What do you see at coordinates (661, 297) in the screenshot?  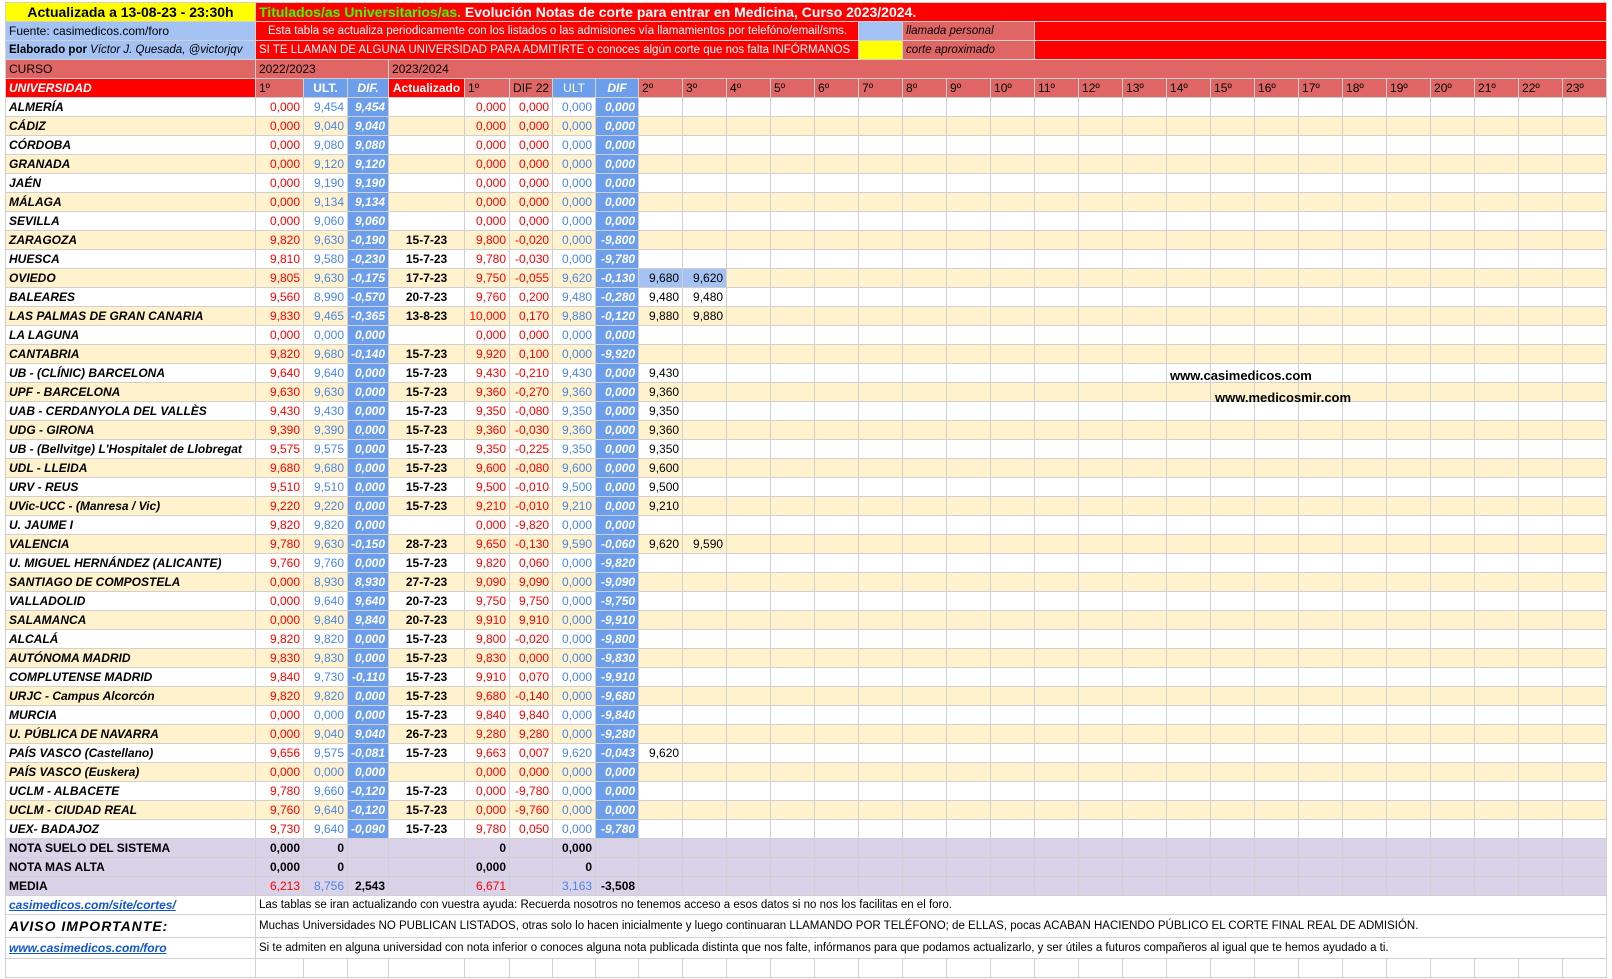 I see `call-2-value: 9,480` at bounding box center [661, 297].